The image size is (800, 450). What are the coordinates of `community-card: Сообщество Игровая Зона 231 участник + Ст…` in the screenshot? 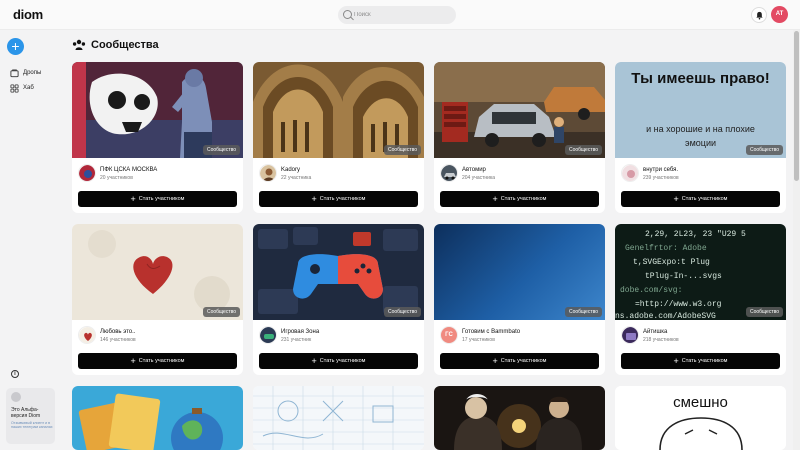 It's located at (338, 299).